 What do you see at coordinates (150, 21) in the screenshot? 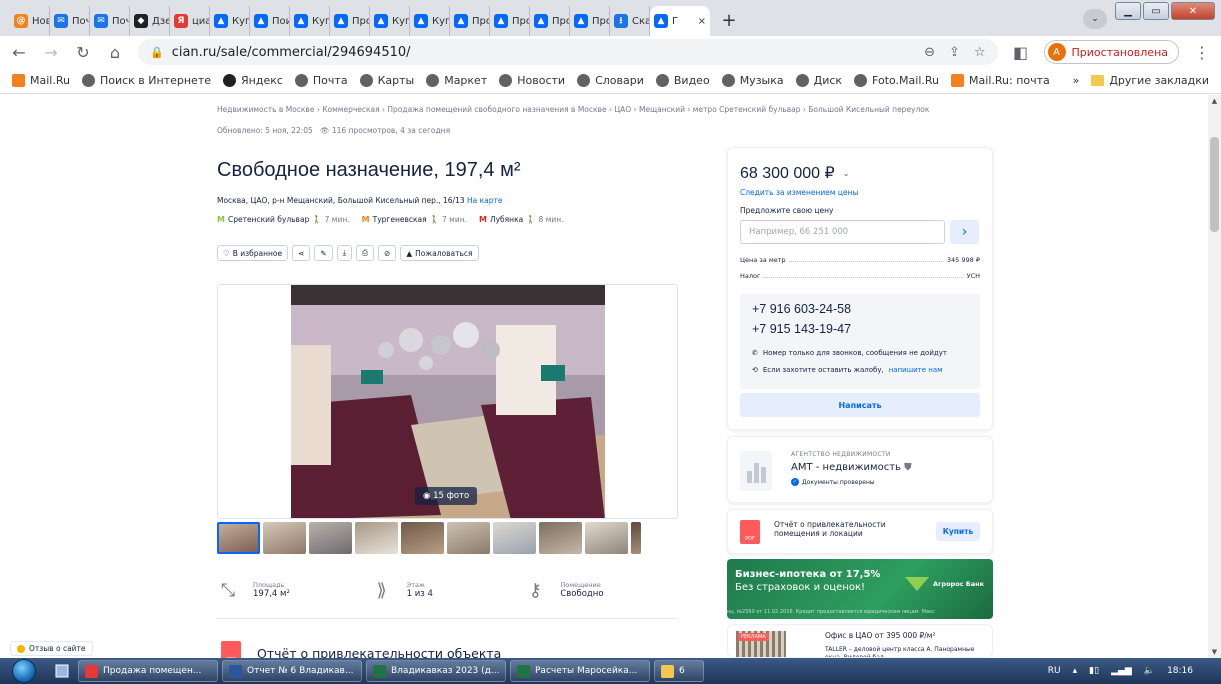
I see `browser-tab: ◆ Дзен` at bounding box center [150, 21].